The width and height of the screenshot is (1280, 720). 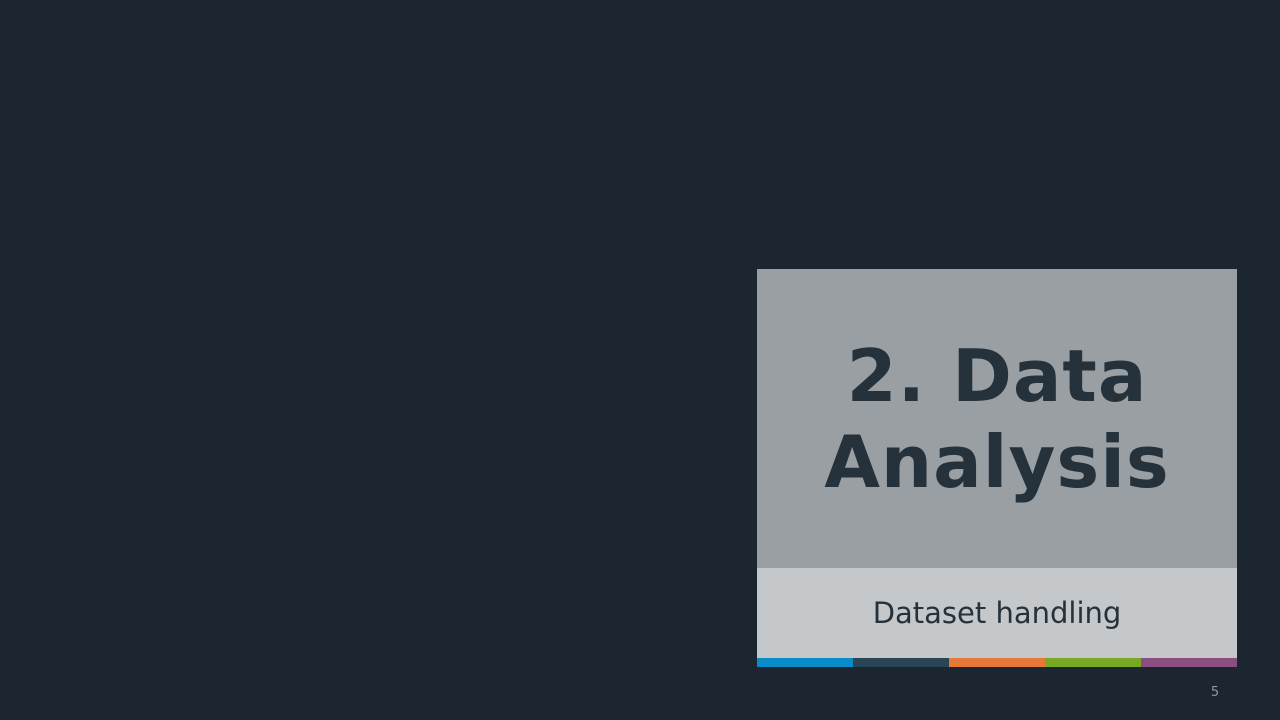 I want to click on section-title-line-2: Analysis, so click(x=997, y=461).